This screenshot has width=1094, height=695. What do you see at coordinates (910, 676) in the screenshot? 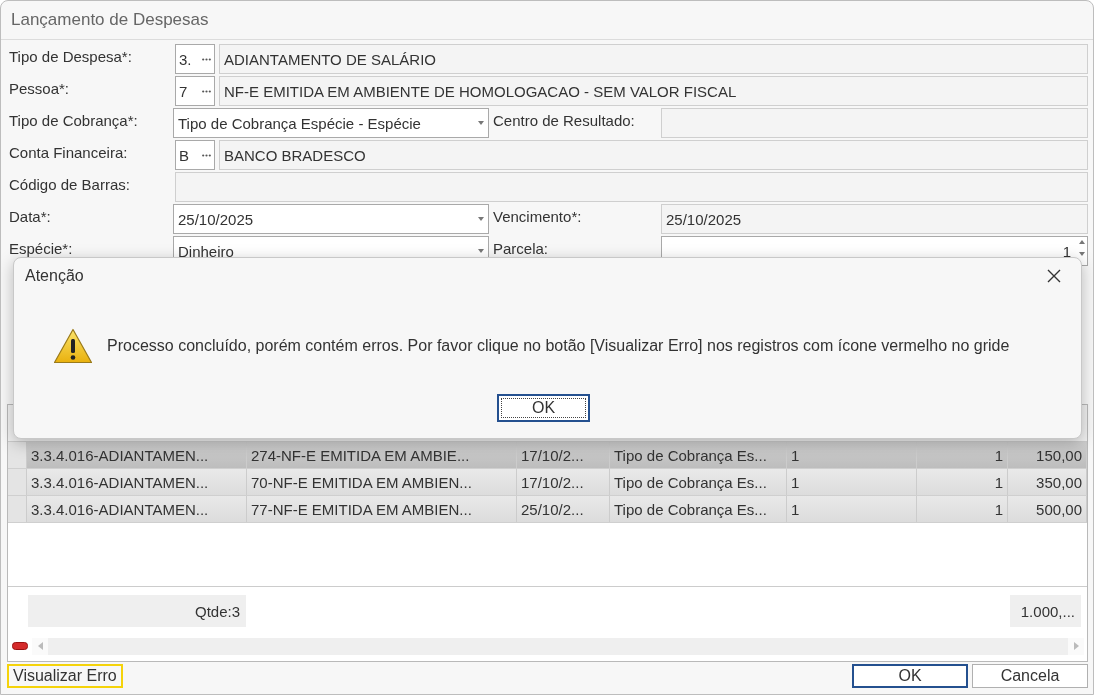
I see `dialog-button: OK` at bounding box center [910, 676].